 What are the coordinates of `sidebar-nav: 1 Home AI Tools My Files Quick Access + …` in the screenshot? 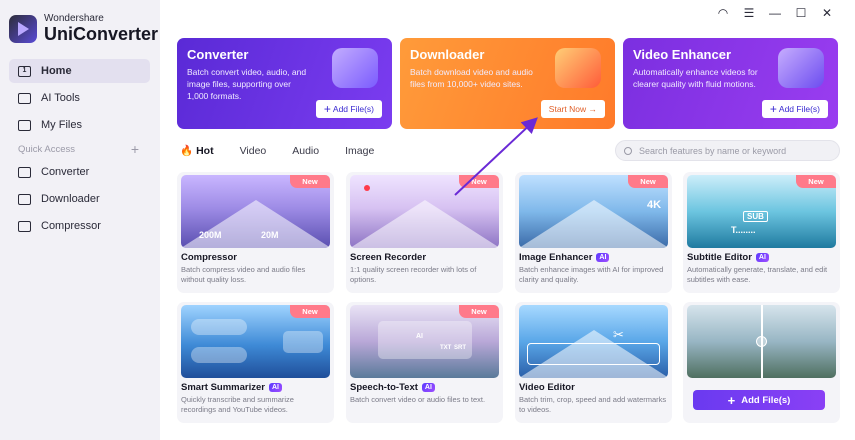 It's located at (79, 150).